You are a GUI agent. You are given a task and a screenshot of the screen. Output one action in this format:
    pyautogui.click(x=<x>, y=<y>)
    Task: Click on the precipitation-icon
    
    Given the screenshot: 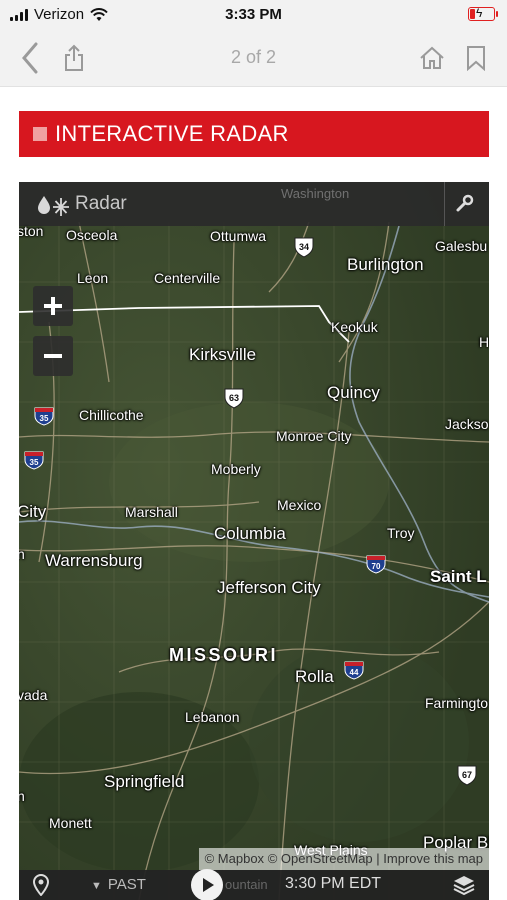 What is the action you would take?
    pyautogui.click(x=54, y=207)
    